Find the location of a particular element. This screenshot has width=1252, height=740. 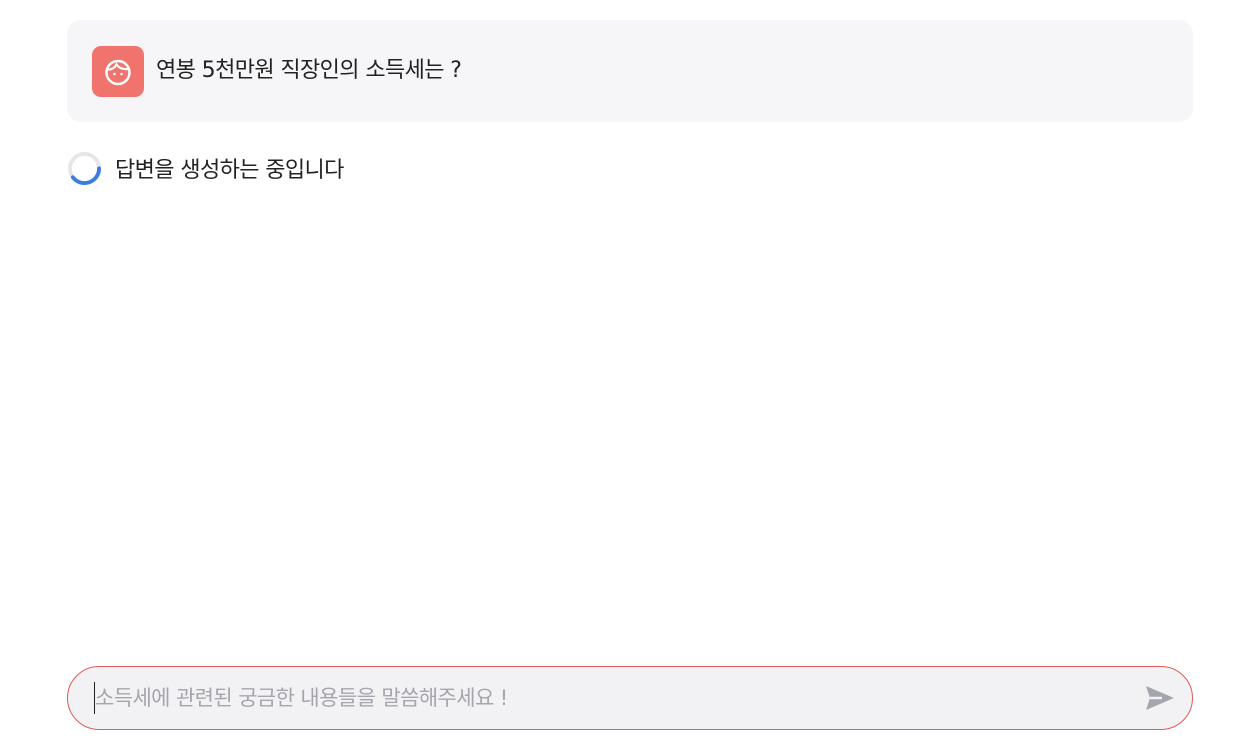

face-icon is located at coordinates (118, 72).